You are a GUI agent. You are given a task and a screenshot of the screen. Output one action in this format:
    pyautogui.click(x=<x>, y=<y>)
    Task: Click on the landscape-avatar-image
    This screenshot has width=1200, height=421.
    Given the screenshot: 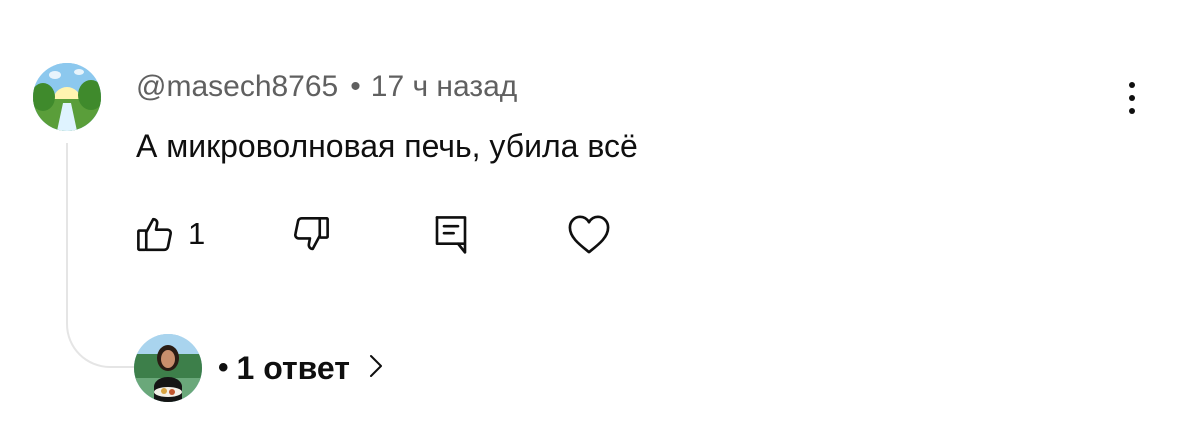 What is the action you would take?
    pyautogui.click(x=67, y=97)
    